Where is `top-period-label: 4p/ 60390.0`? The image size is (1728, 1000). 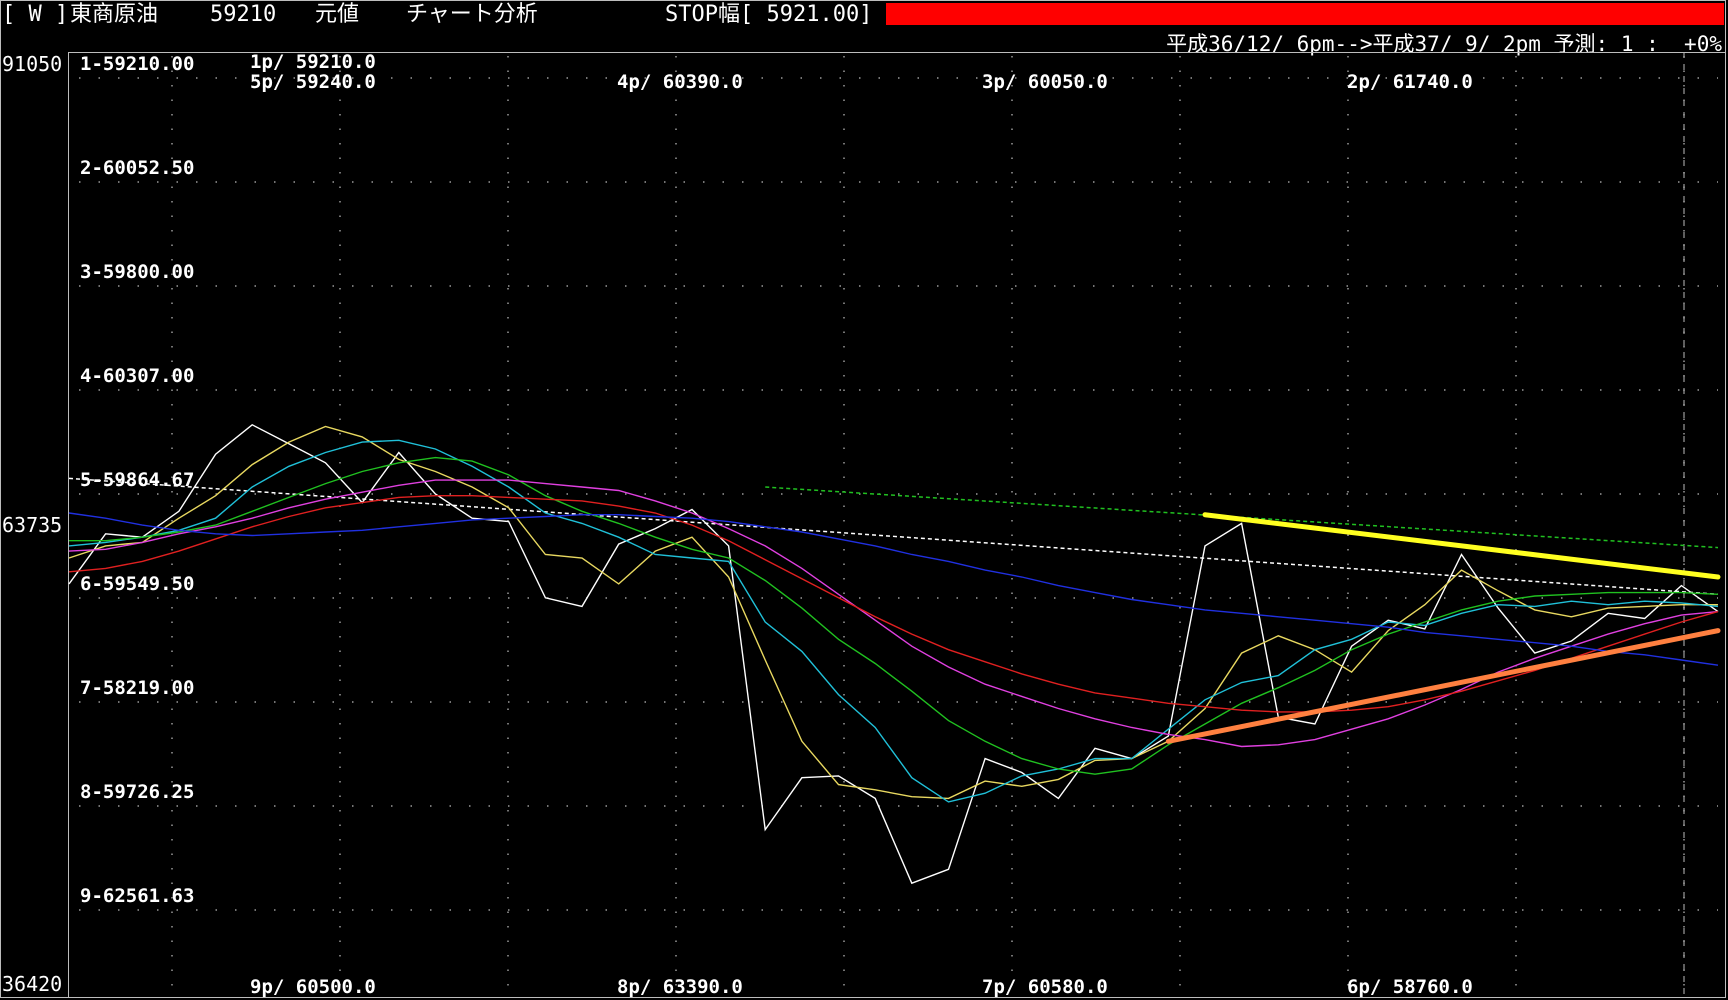
top-period-label: 4p/ 60390.0 is located at coordinates (680, 82).